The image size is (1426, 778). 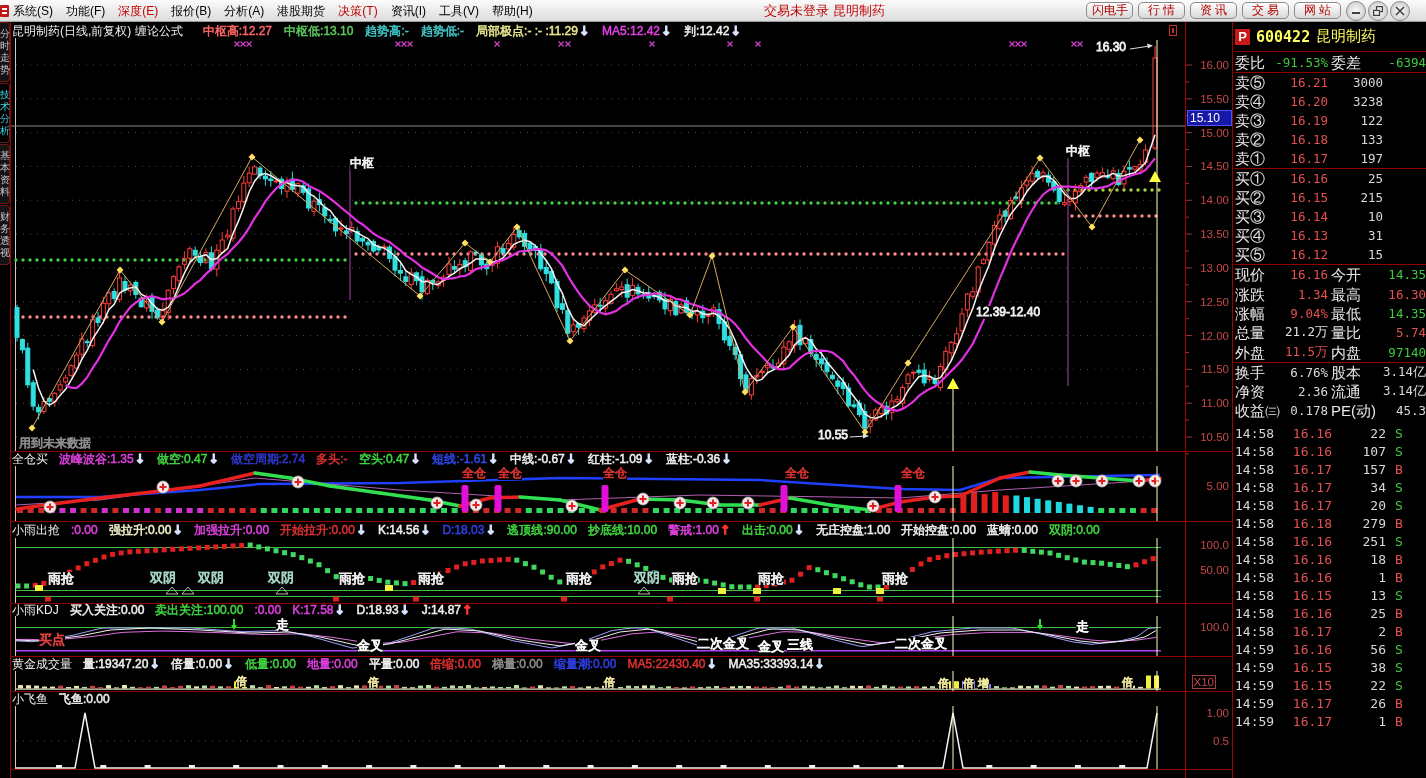 I want to click on bid-volume: 31, so click(x=1374, y=235).